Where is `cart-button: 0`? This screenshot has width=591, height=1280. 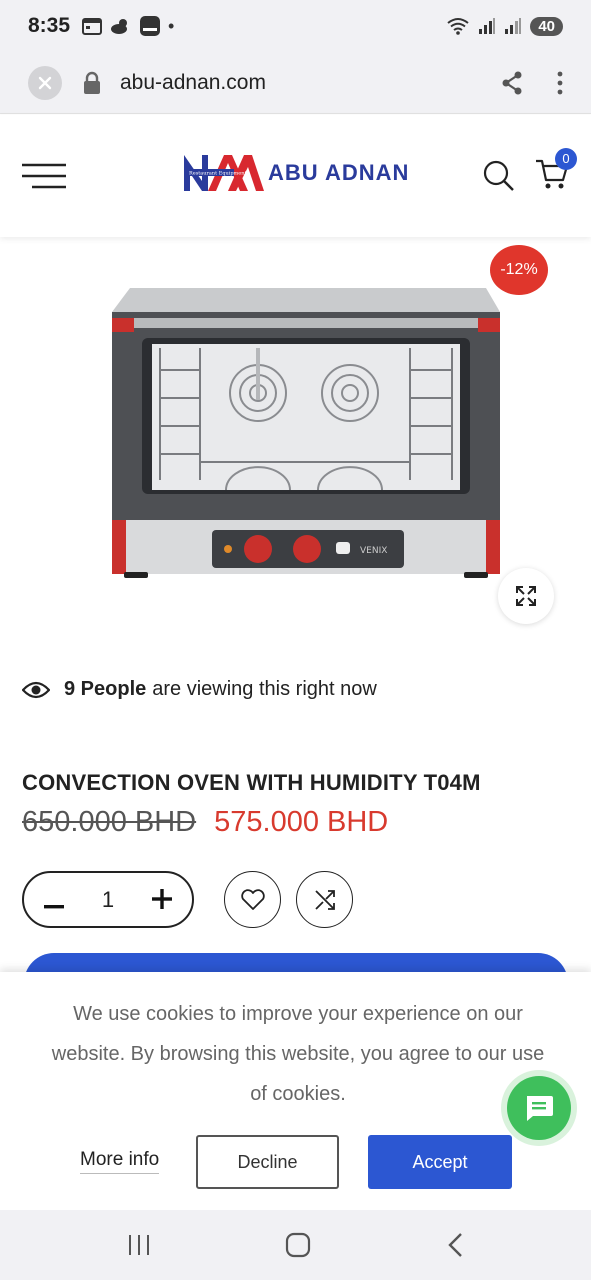 cart-button: 0 is located at coordinates (556, 171).